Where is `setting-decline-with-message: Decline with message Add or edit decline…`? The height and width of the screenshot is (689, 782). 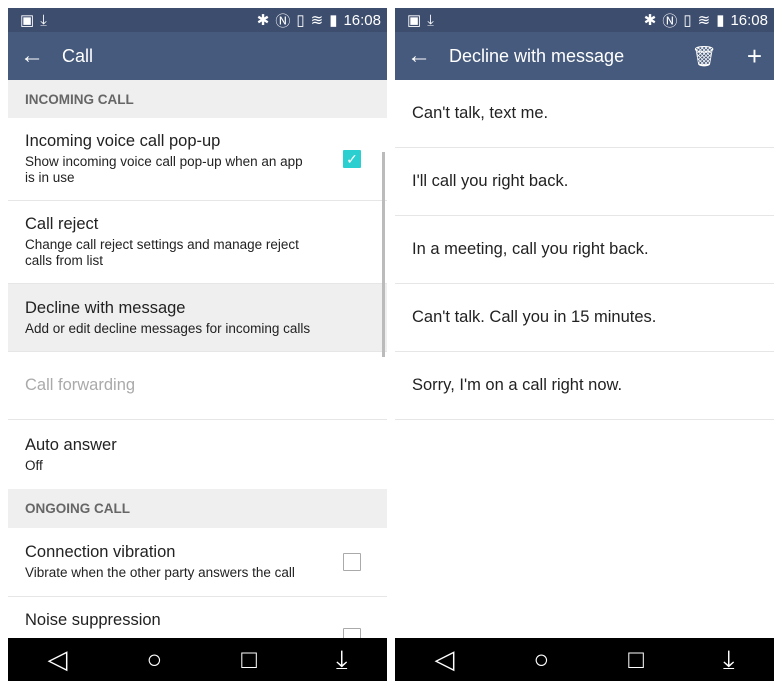 setting-decline-with-message: Decline with message Add or edit decline… is located at coordinates (197, 318).